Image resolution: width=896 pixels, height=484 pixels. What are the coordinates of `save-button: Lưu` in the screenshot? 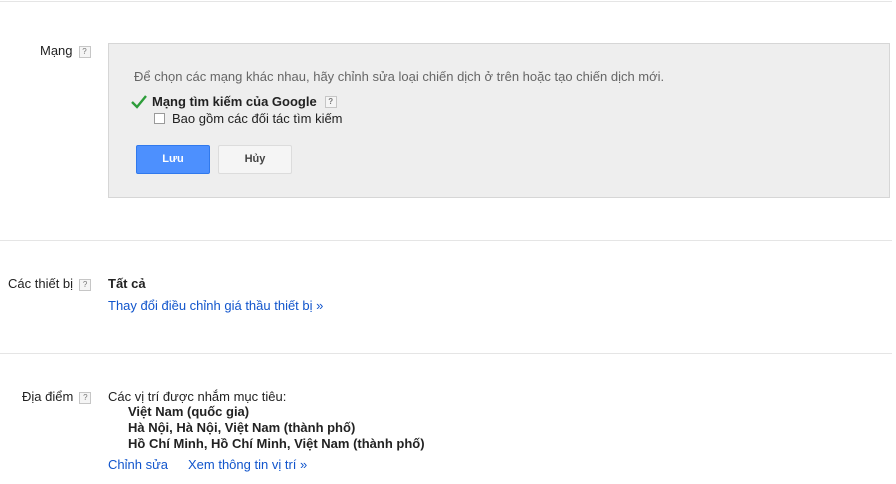 It's located at (173, 159).